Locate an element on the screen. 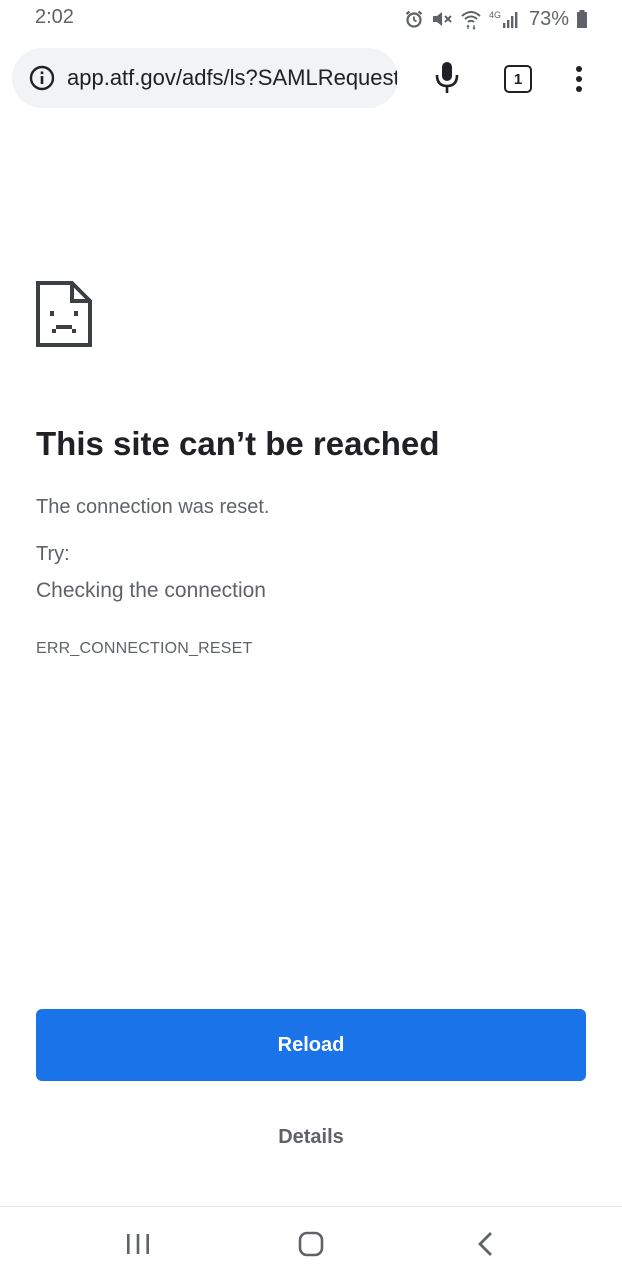 This screenshot has height=1279, width=622. sad-page-icon is located at coordinates (64, 314).